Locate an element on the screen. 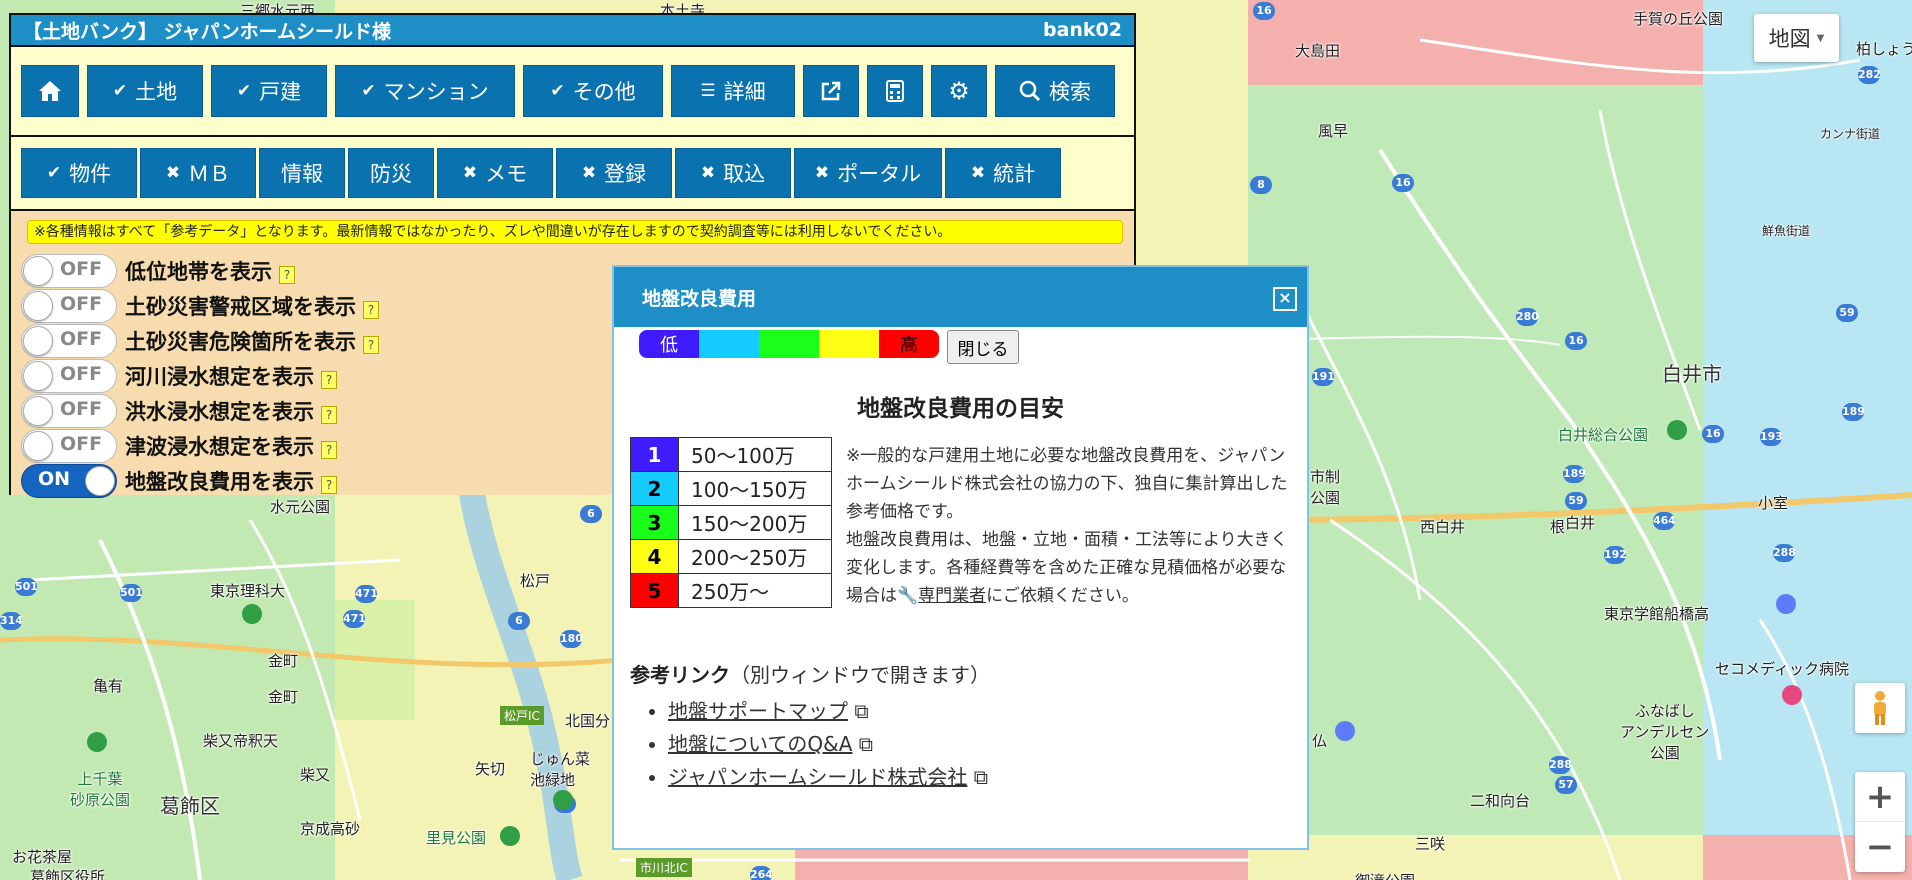  route-shield-icon: 192 is located at coordinates (1615, 555).